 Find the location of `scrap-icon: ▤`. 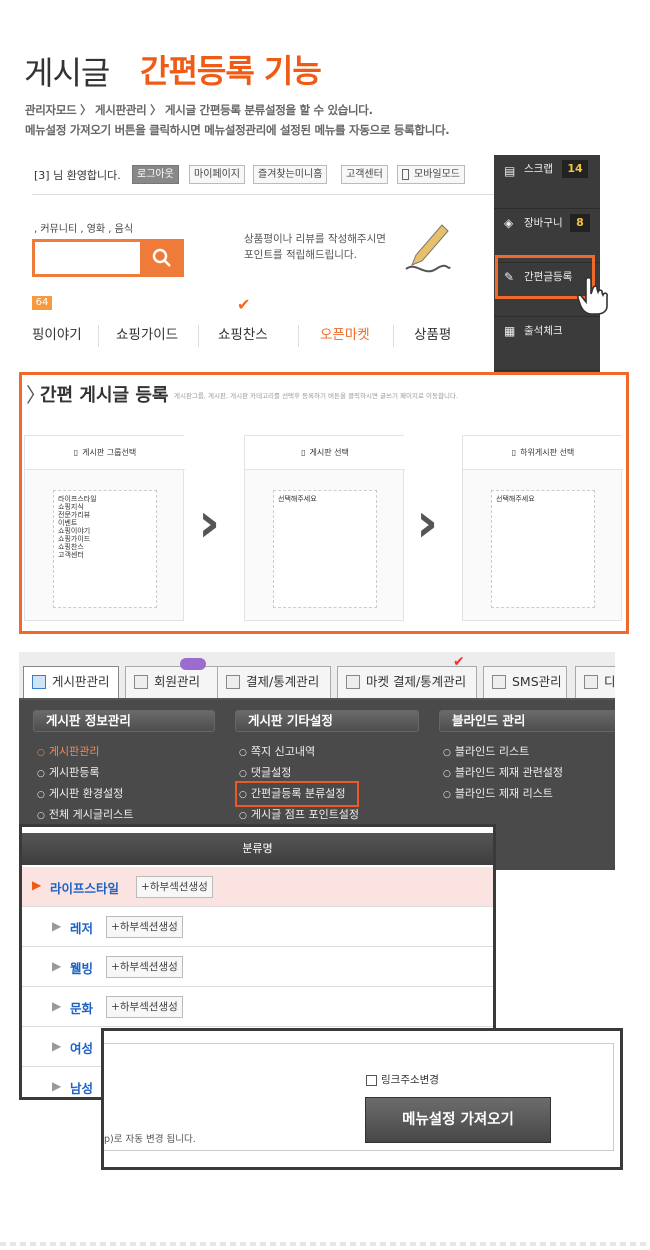

scrap-icon: ▤ is located at coordinates (510, 171).